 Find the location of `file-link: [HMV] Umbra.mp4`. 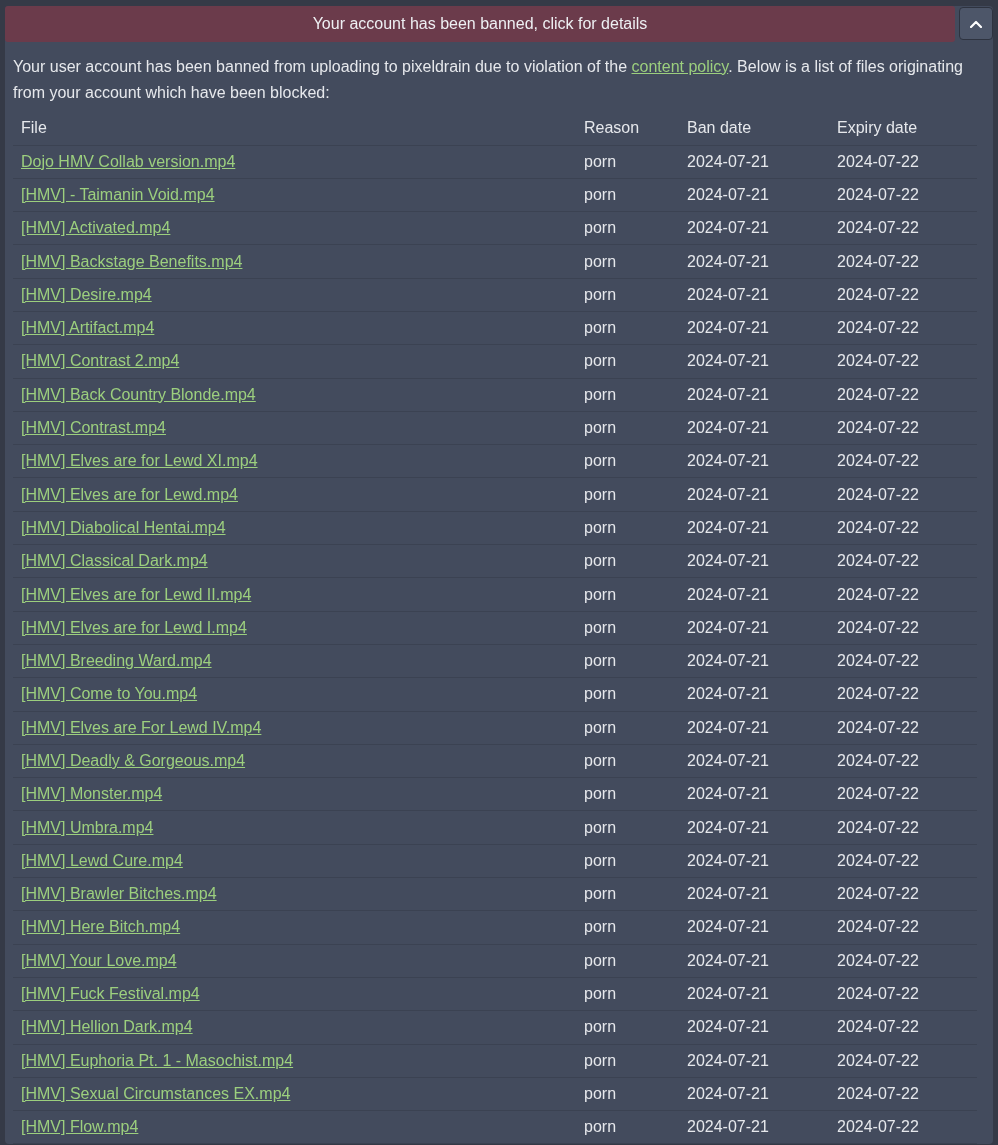

file-link: [HMV] Umbra.mp4 is located at coordinates (87, 827).